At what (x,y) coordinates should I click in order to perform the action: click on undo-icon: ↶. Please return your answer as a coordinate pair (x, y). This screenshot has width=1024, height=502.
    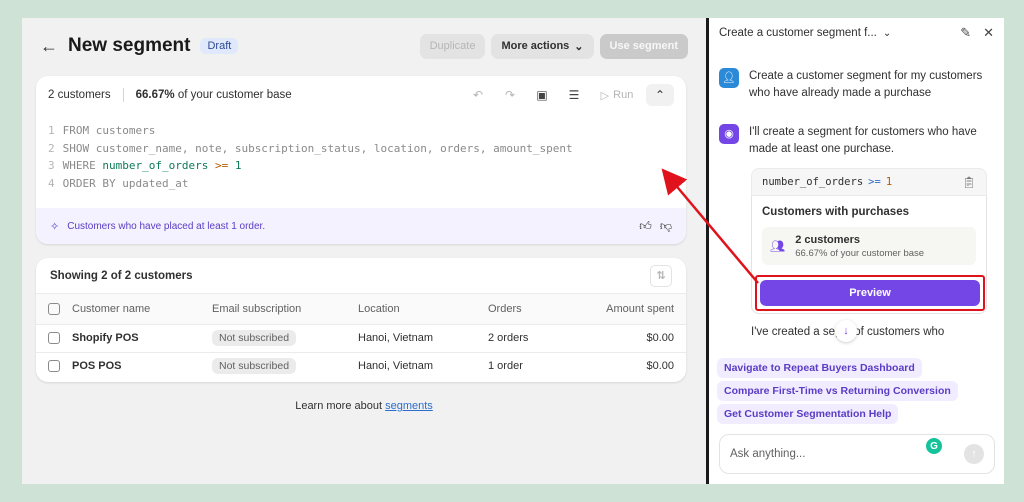
    Looking at the image, I should click on (478, 95).